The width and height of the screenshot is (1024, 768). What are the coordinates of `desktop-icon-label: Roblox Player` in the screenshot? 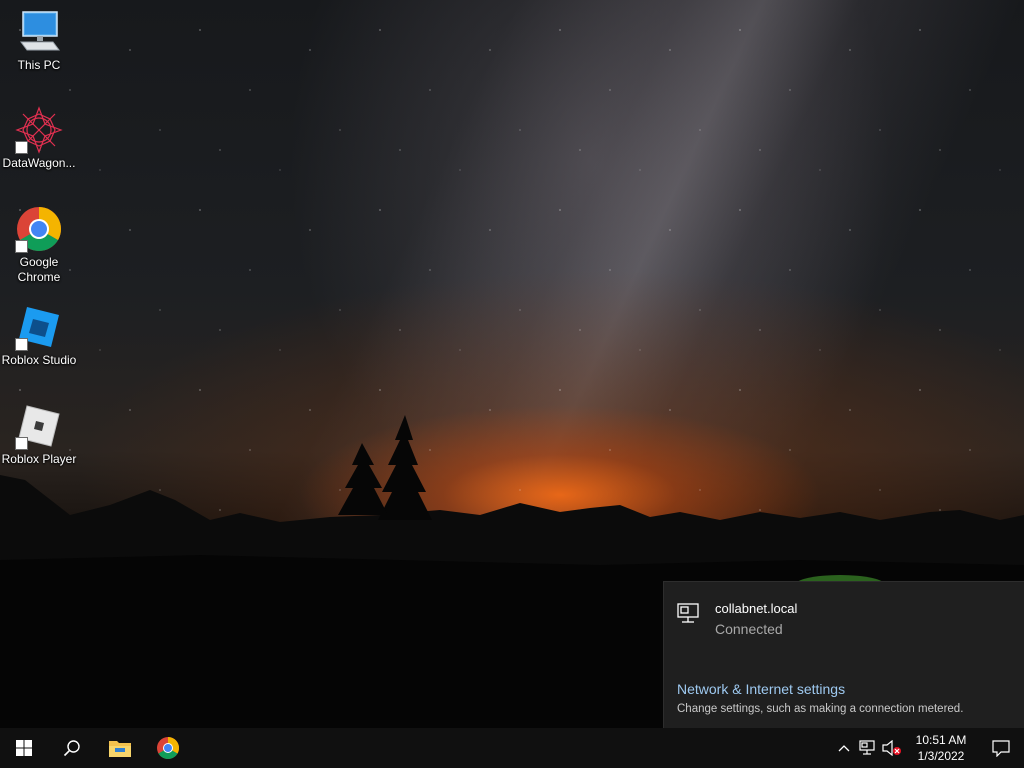 It's located at (39, 459).